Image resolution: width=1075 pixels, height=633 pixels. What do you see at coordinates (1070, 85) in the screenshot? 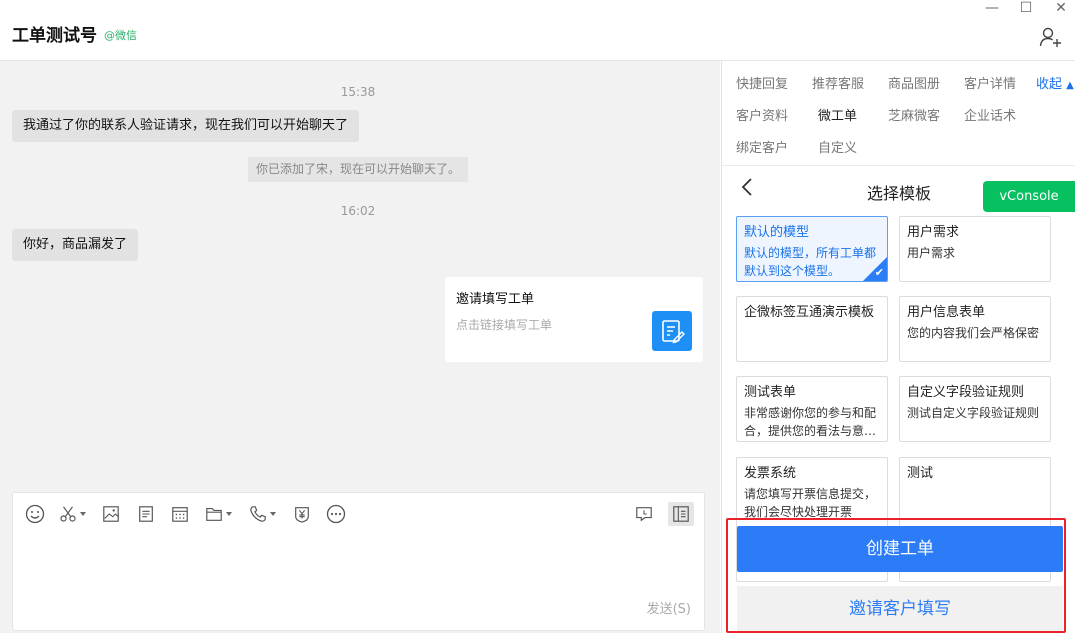
I see `chevron-up-icon: ▲` at bounding box center [1070, 85].